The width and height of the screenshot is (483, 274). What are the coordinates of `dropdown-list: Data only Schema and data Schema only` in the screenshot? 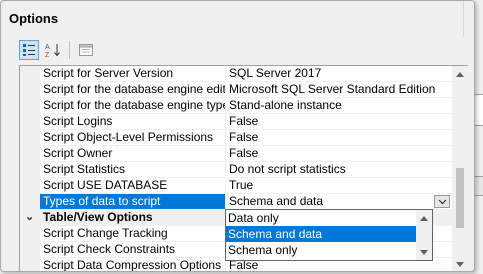 It's located at (329, 235).